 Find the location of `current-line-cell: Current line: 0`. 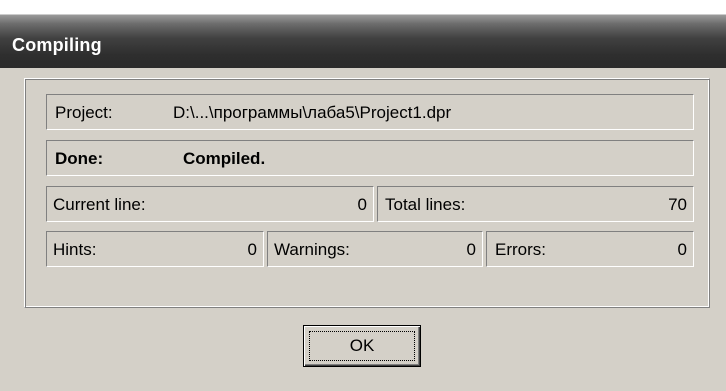

current-line-cell: Current line: 0 is located at coordinates (210, 204).